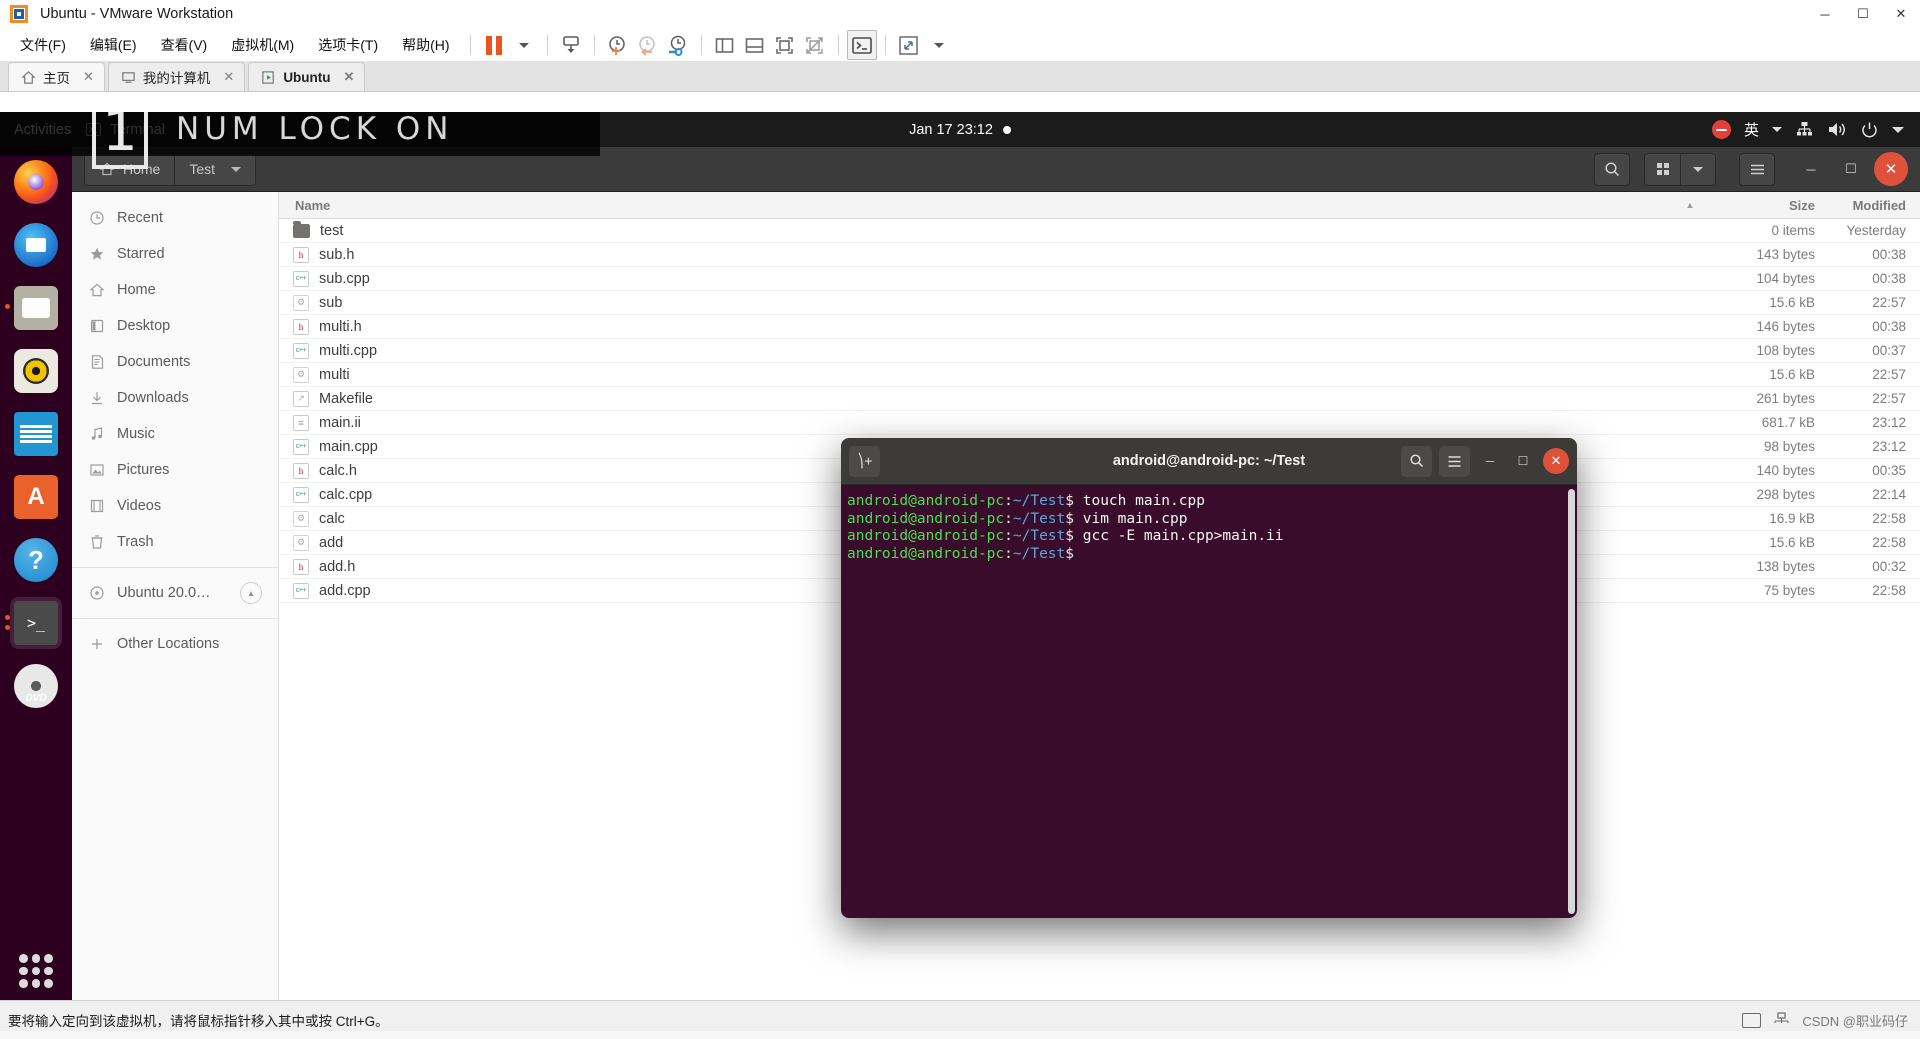  Describe the element at coordinates (113, 45) in the screenshot. I see `menu-edit: 编辑(E)` at that location.